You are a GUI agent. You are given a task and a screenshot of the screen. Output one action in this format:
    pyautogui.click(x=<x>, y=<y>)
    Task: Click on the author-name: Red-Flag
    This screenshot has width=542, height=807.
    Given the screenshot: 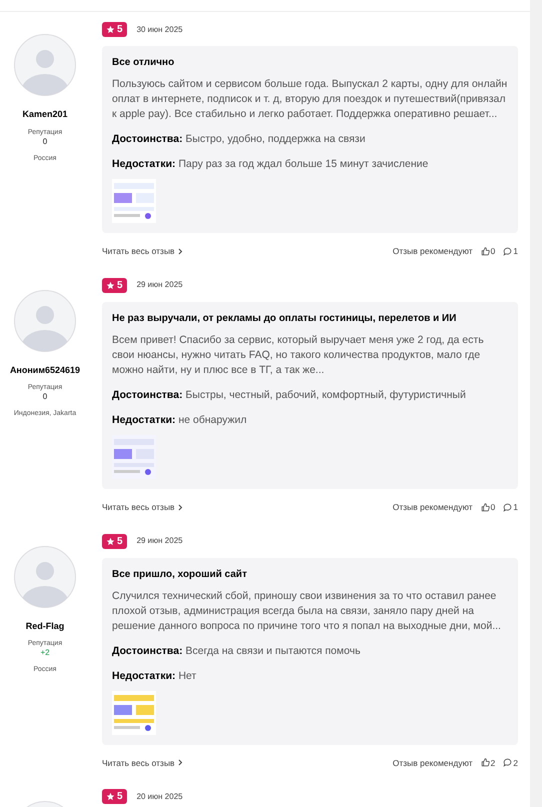 What is the action you would take?
    pyautogui.click(x=45, y=626)
    